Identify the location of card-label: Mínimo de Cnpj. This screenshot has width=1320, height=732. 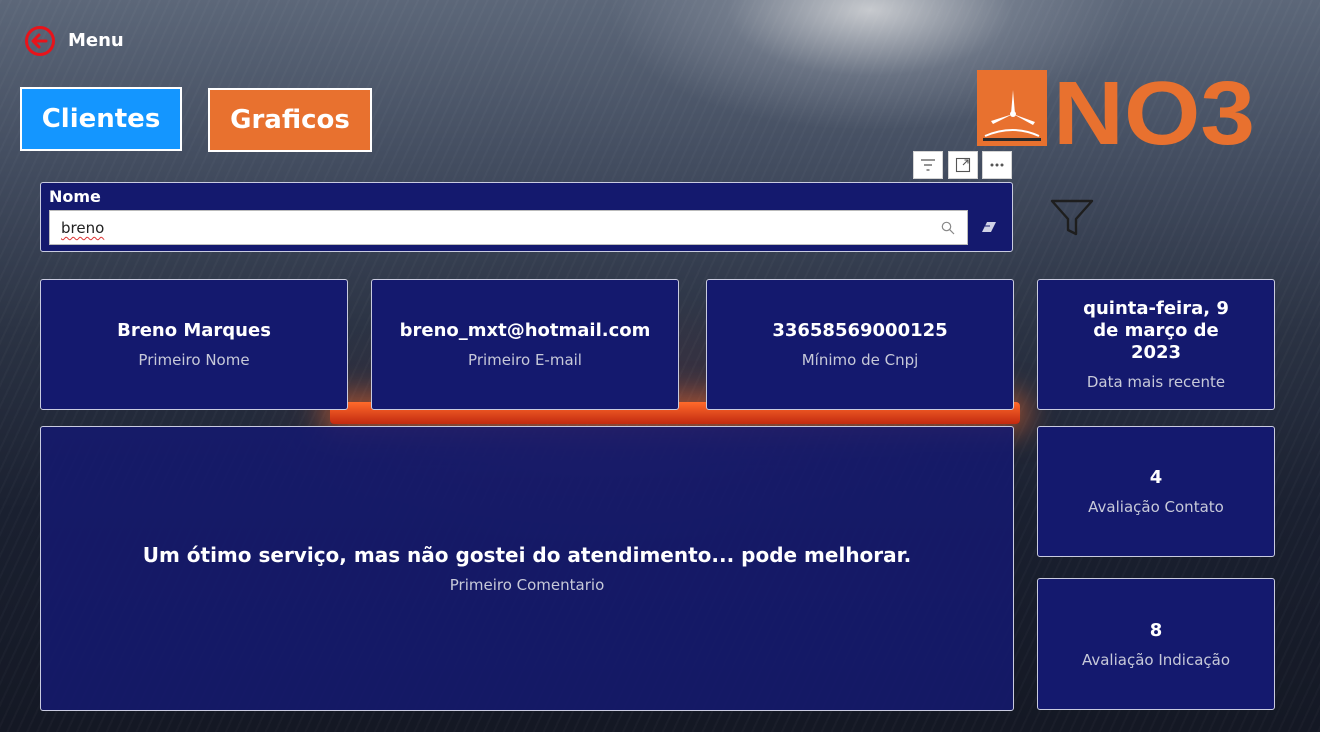
(860, 360).